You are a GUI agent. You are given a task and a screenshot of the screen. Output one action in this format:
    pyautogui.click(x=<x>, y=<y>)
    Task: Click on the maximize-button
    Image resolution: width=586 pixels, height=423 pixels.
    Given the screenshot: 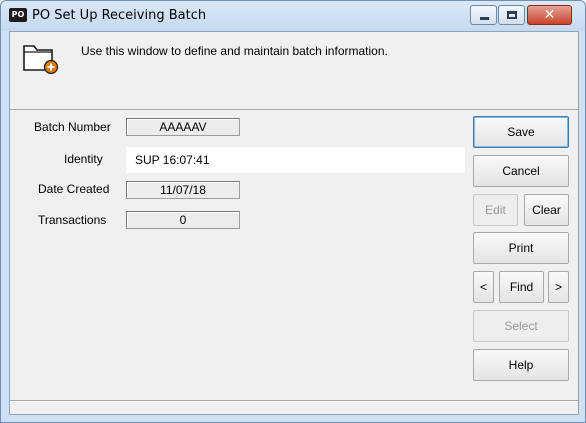 What is the action you would take?
    pyautogui.click(x=511, y=15)
    